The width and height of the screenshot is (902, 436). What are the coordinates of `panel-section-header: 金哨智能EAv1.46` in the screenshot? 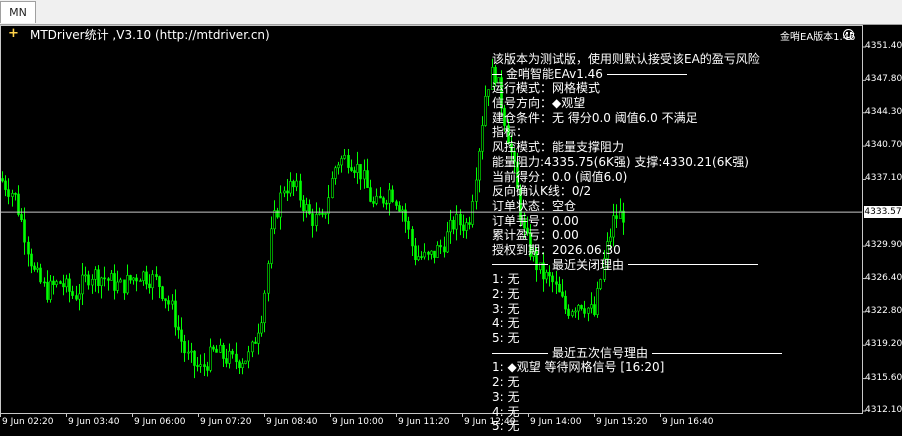 It's located at (637, 74).